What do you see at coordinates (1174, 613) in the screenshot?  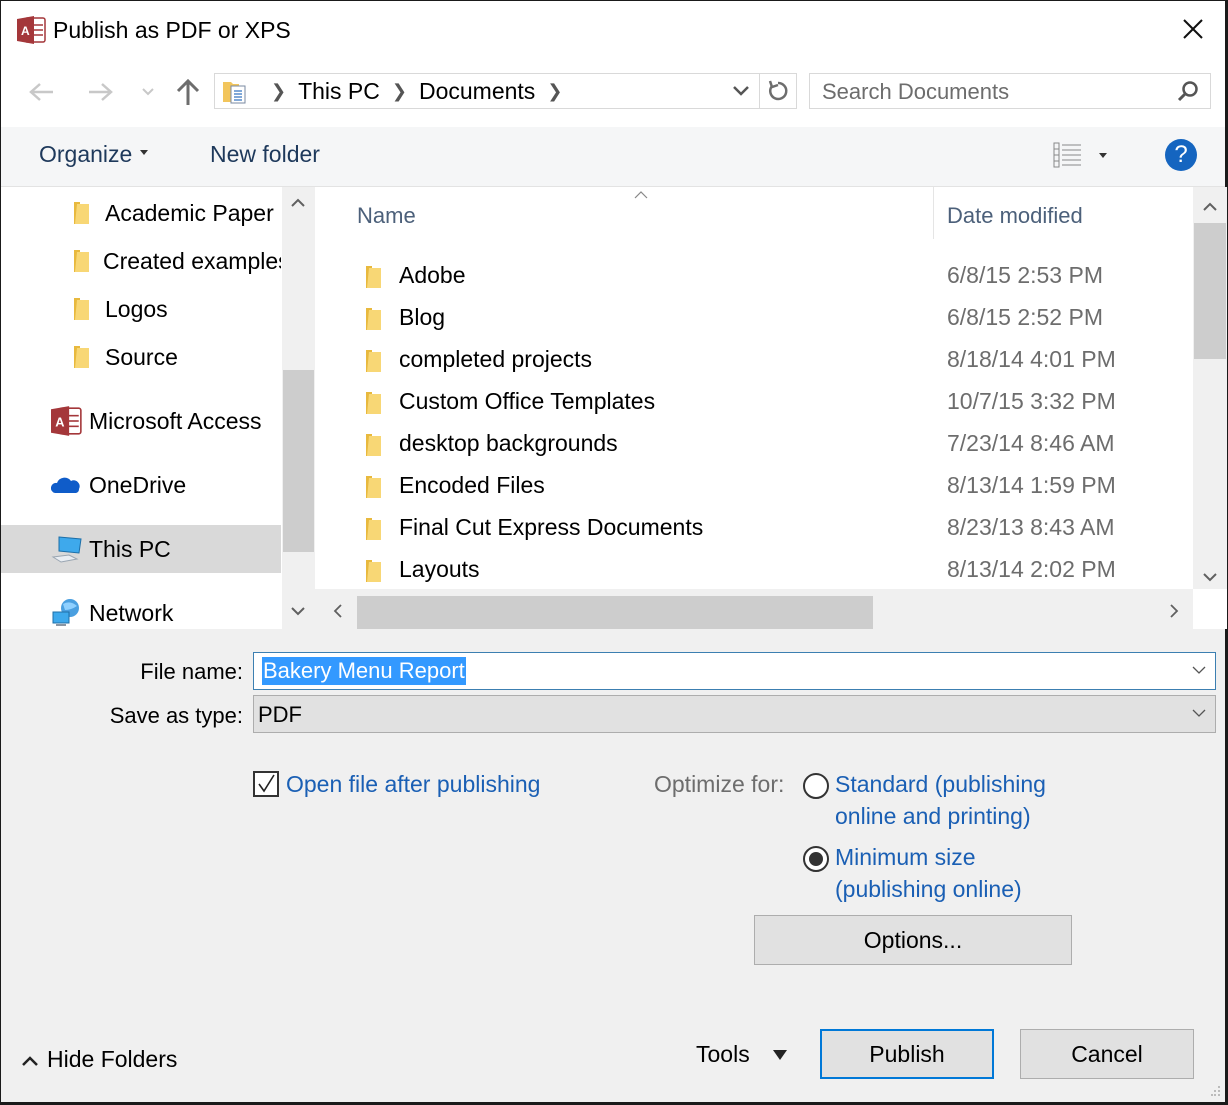 I see `scroll-right-icon` at bounding box center [1174, 613].